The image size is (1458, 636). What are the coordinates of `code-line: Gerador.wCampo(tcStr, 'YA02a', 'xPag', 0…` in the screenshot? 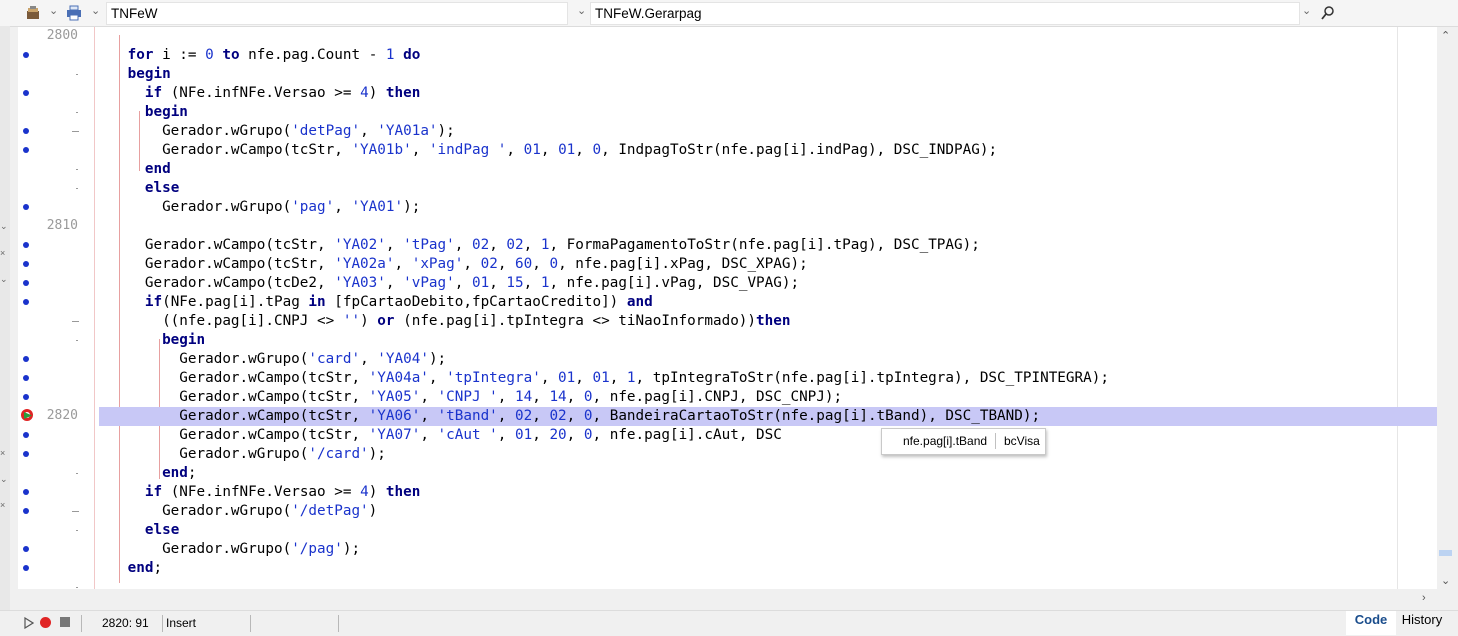 It's located at (727, 264).